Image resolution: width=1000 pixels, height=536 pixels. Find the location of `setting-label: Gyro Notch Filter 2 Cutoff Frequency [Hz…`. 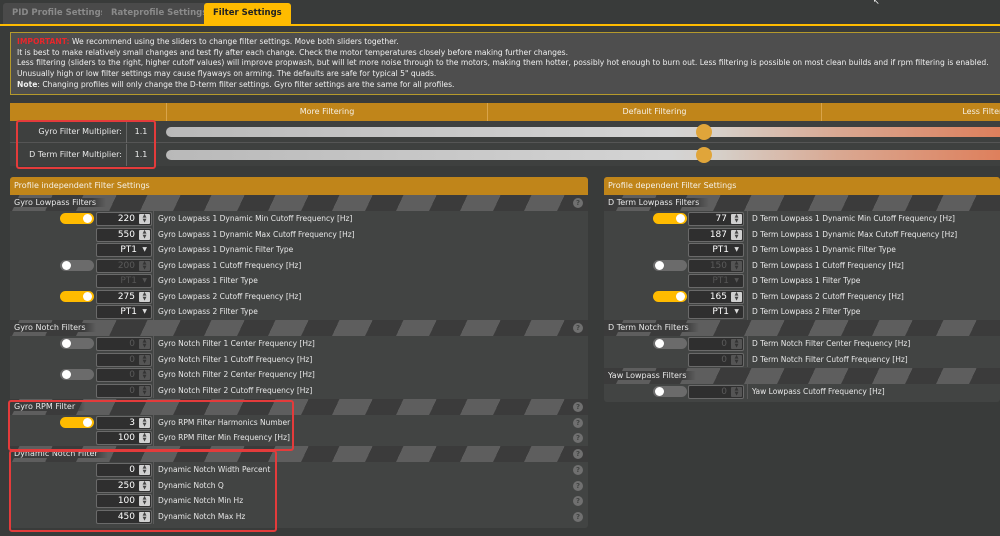

setting-label: Gyro Notch Filter 2 Cutoff Frequency [Hz… is located at coordinates (235, 390).